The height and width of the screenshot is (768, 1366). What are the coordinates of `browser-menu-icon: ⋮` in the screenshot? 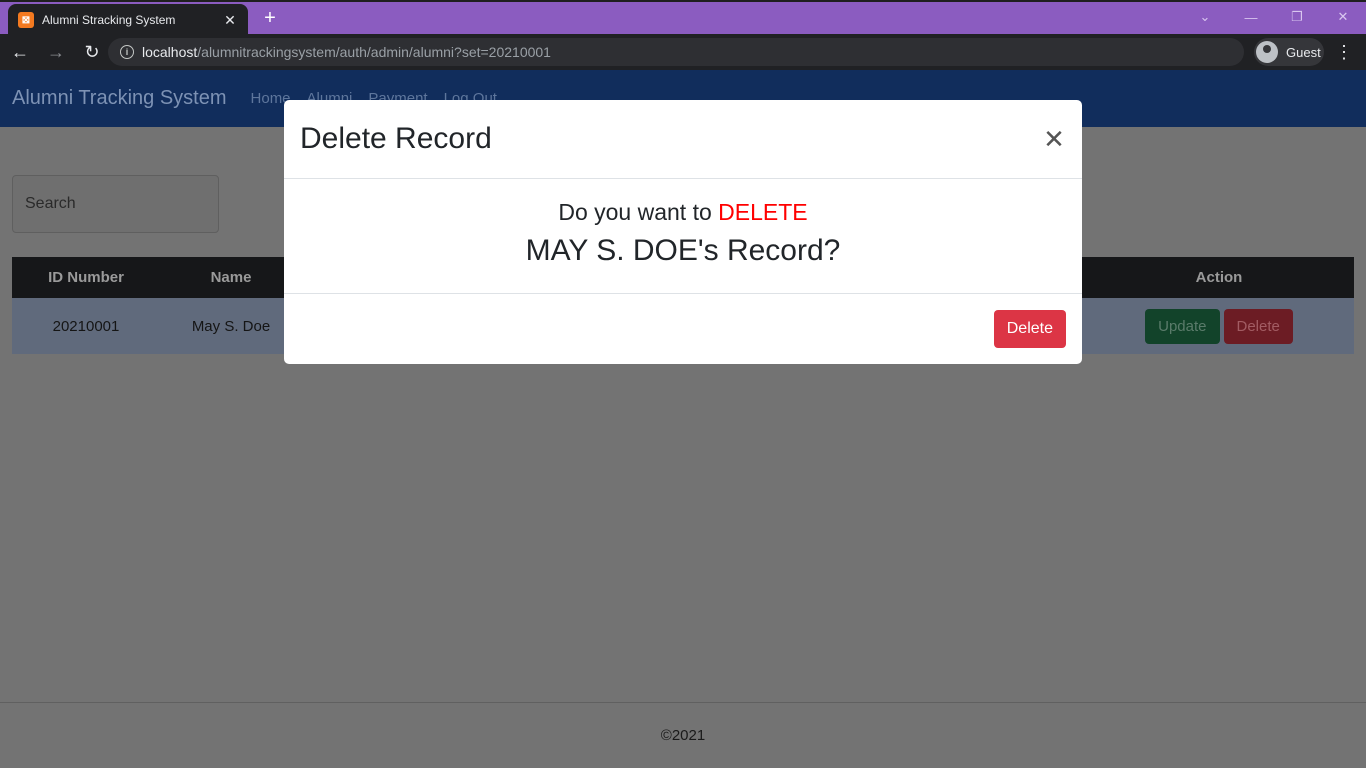 It's located at (1344, 52).